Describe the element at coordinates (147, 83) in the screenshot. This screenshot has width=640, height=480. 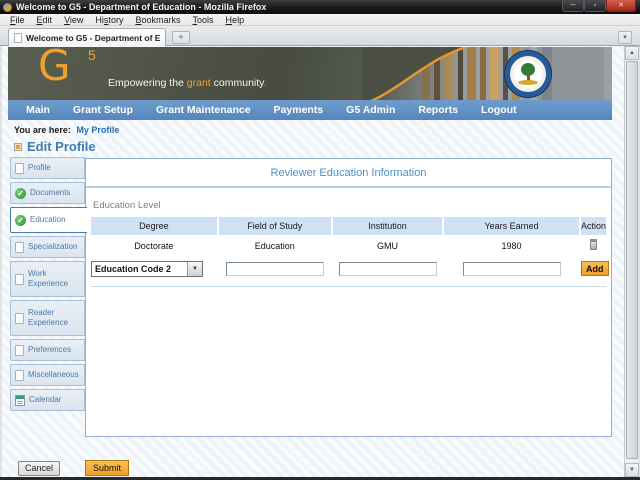
I see `tagline-prefix: Empowering the` at that location.